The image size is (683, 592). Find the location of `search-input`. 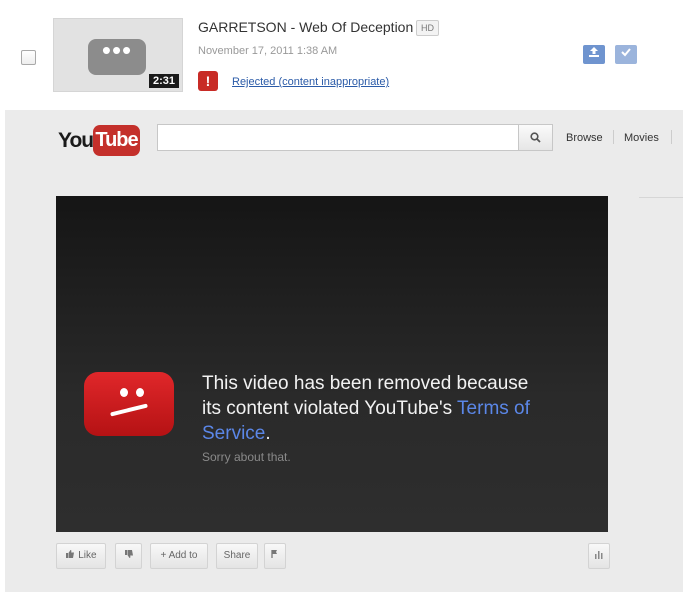

search-input is located at coordinates (338, 137).